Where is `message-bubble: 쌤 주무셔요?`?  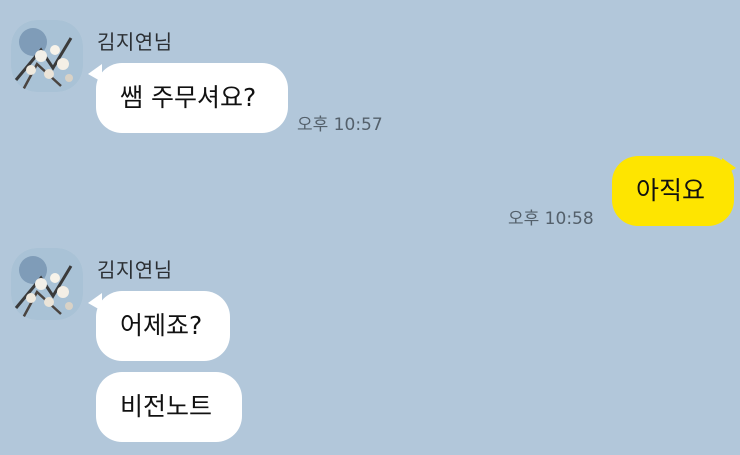
message-bubble: 쌤 주무셔요? is located at coordinates (192, 98).